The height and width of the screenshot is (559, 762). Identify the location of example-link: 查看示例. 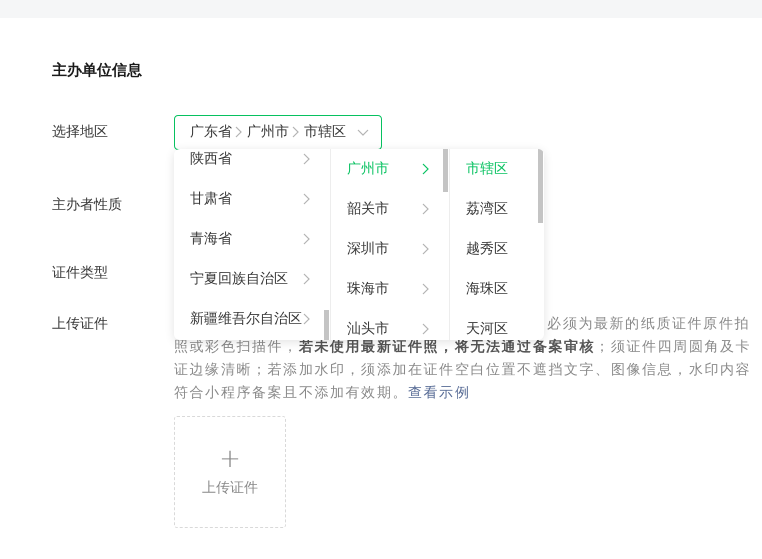
(439, 393).